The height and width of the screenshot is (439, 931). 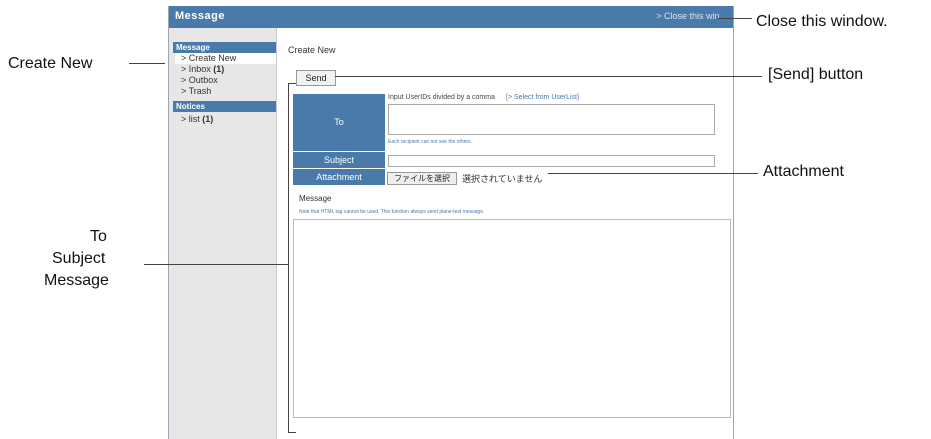 I want to click on sidebar-item-list: > list (1), so click(x=225, y=119).